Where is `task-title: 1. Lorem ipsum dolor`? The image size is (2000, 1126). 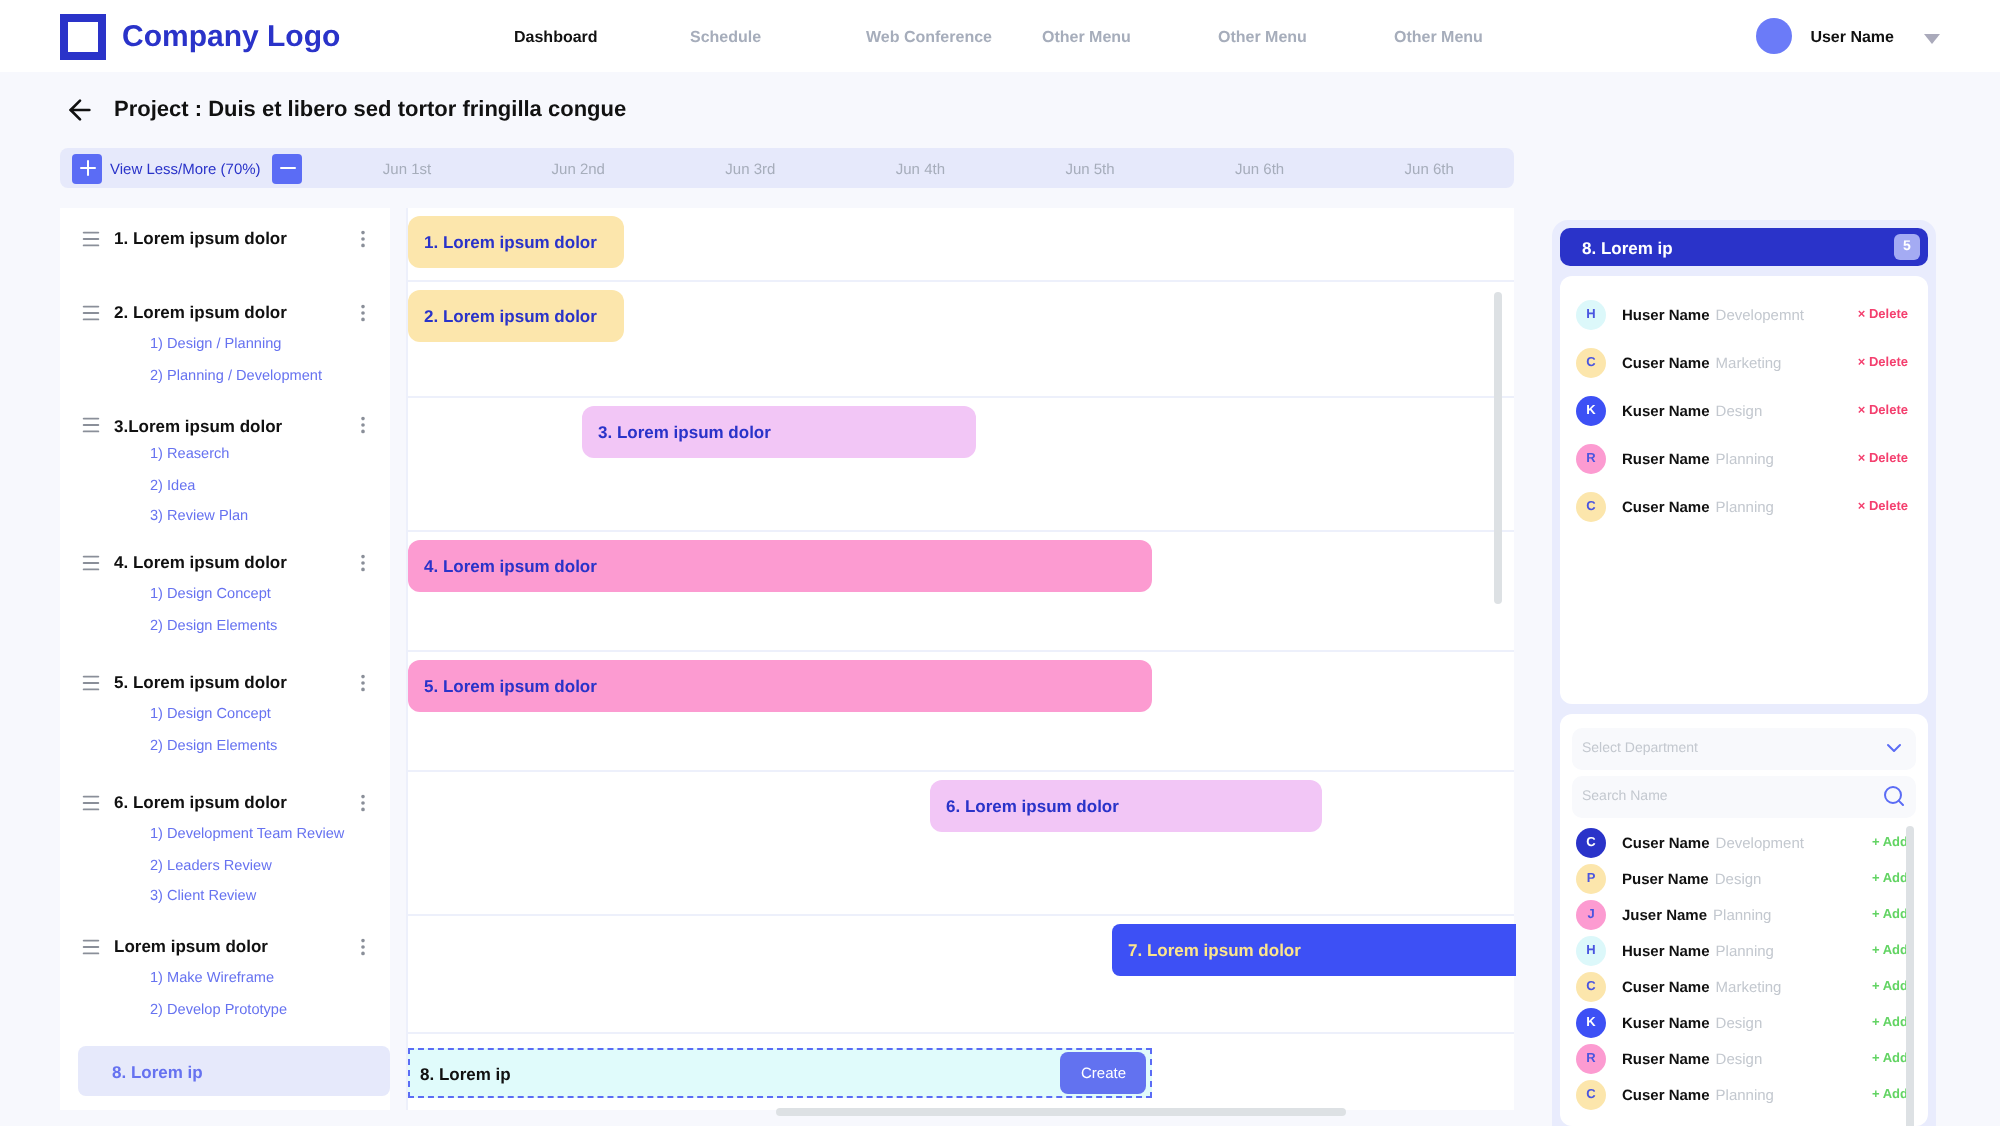
task-title: 1. Lorem ipsum dolor is located at coordinates (201, 238).